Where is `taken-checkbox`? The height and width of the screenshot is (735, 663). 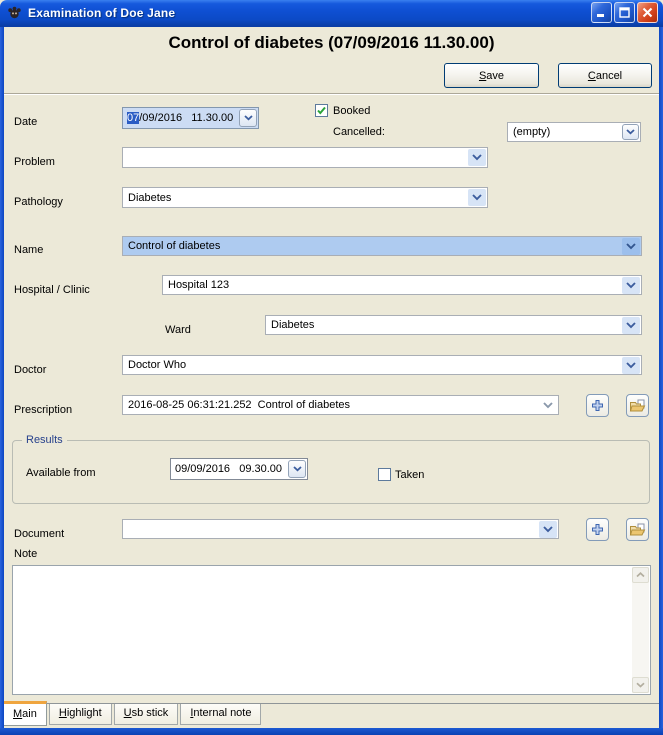 taken-checkbox is located at coordinates (384, 474).